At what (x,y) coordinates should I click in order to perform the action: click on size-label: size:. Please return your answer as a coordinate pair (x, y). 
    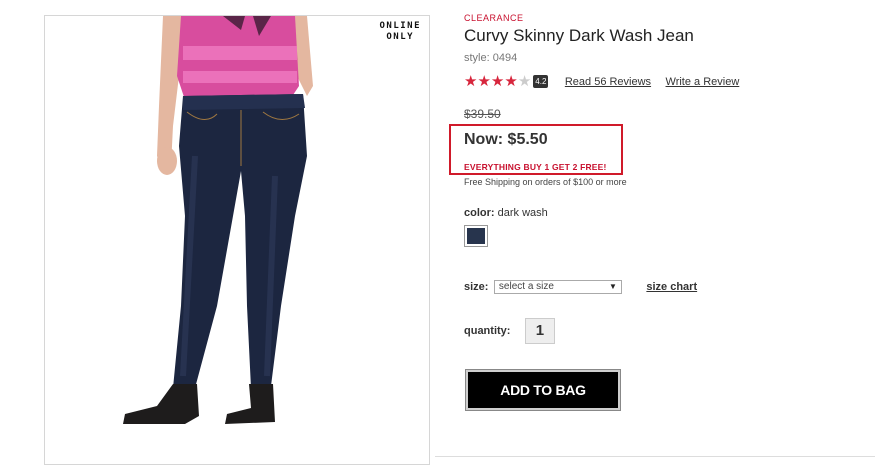
    Looking at the image, I should click on (476, 286).